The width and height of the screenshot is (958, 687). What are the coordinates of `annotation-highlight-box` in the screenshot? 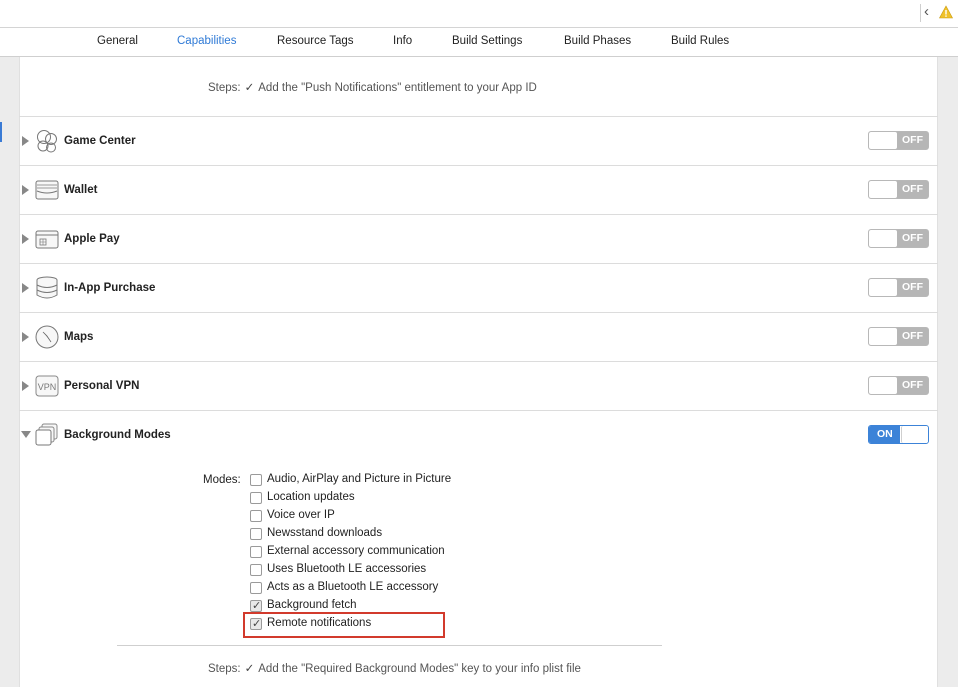 It's located at (344, 625).